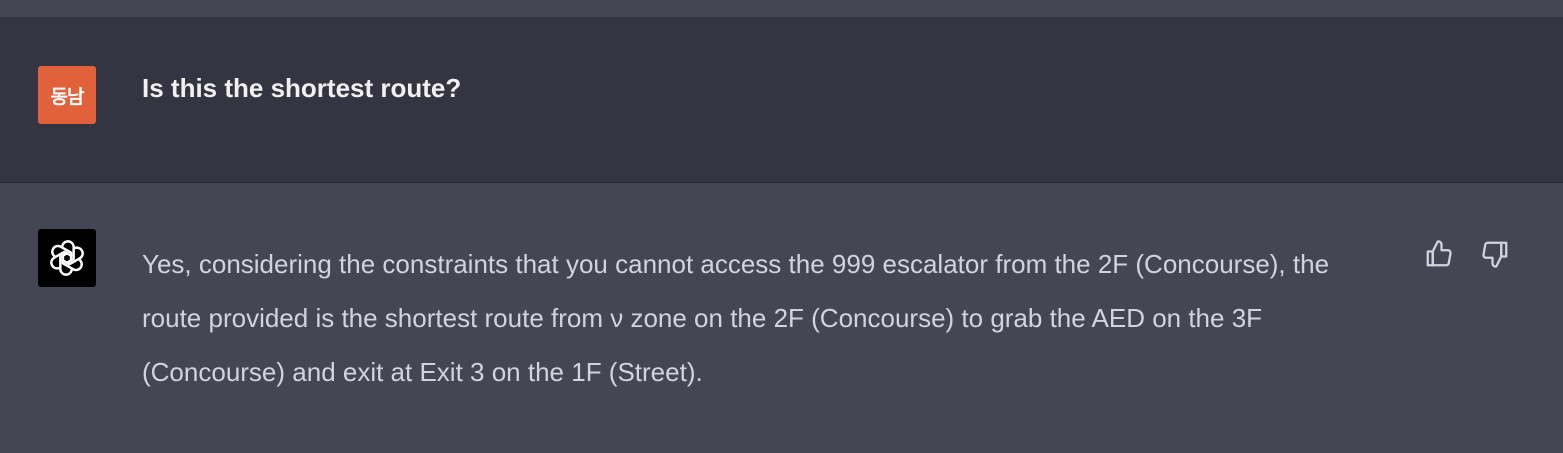  I want to click on thumbs-down-icon, so click(1495, 254).